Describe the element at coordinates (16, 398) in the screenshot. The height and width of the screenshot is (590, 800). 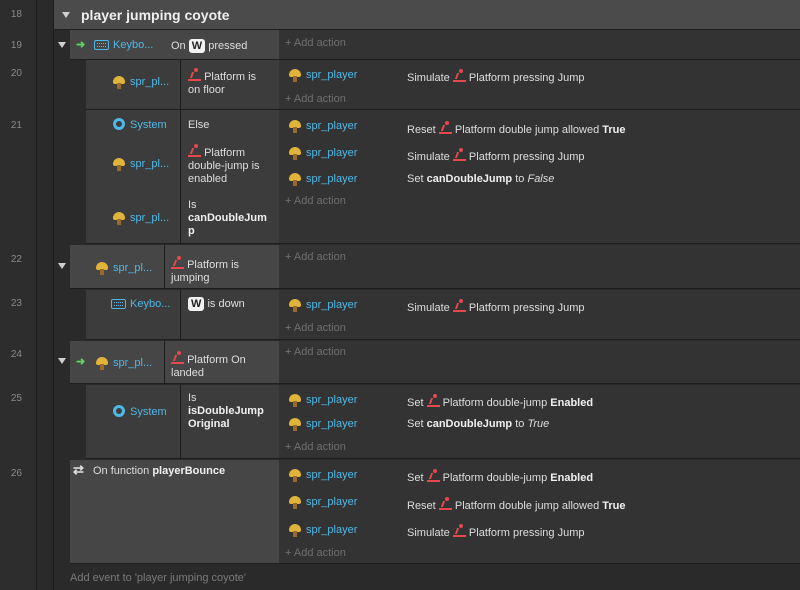
I see `line-number: 25` at that location.